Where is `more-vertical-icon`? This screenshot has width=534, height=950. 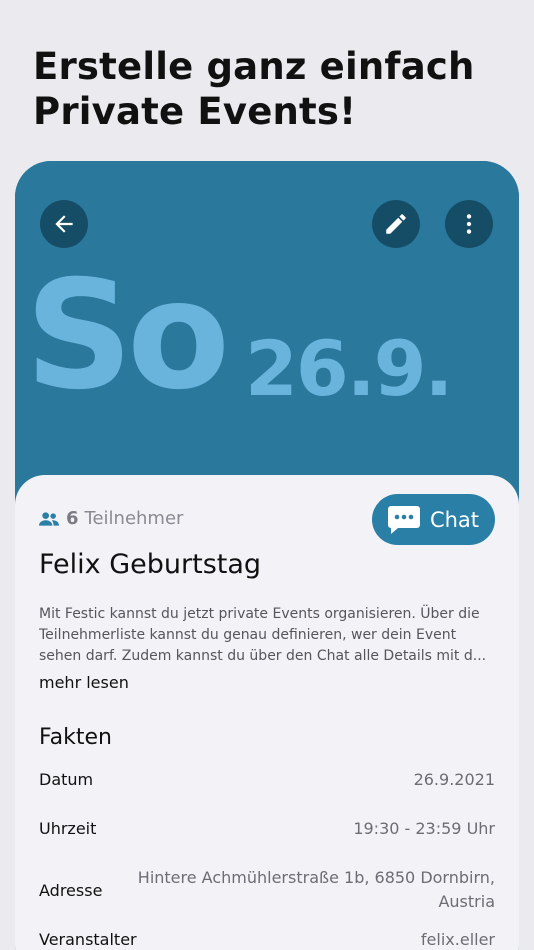 more-vertical-icon is located at coordinates (469, 224).